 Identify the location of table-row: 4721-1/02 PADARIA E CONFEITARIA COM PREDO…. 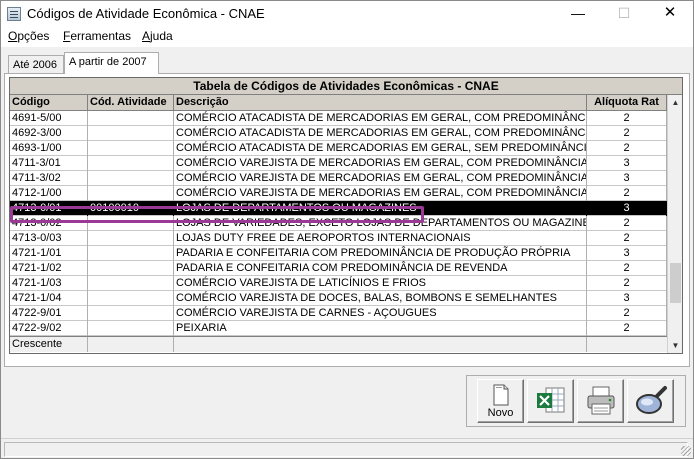
(338, 268).